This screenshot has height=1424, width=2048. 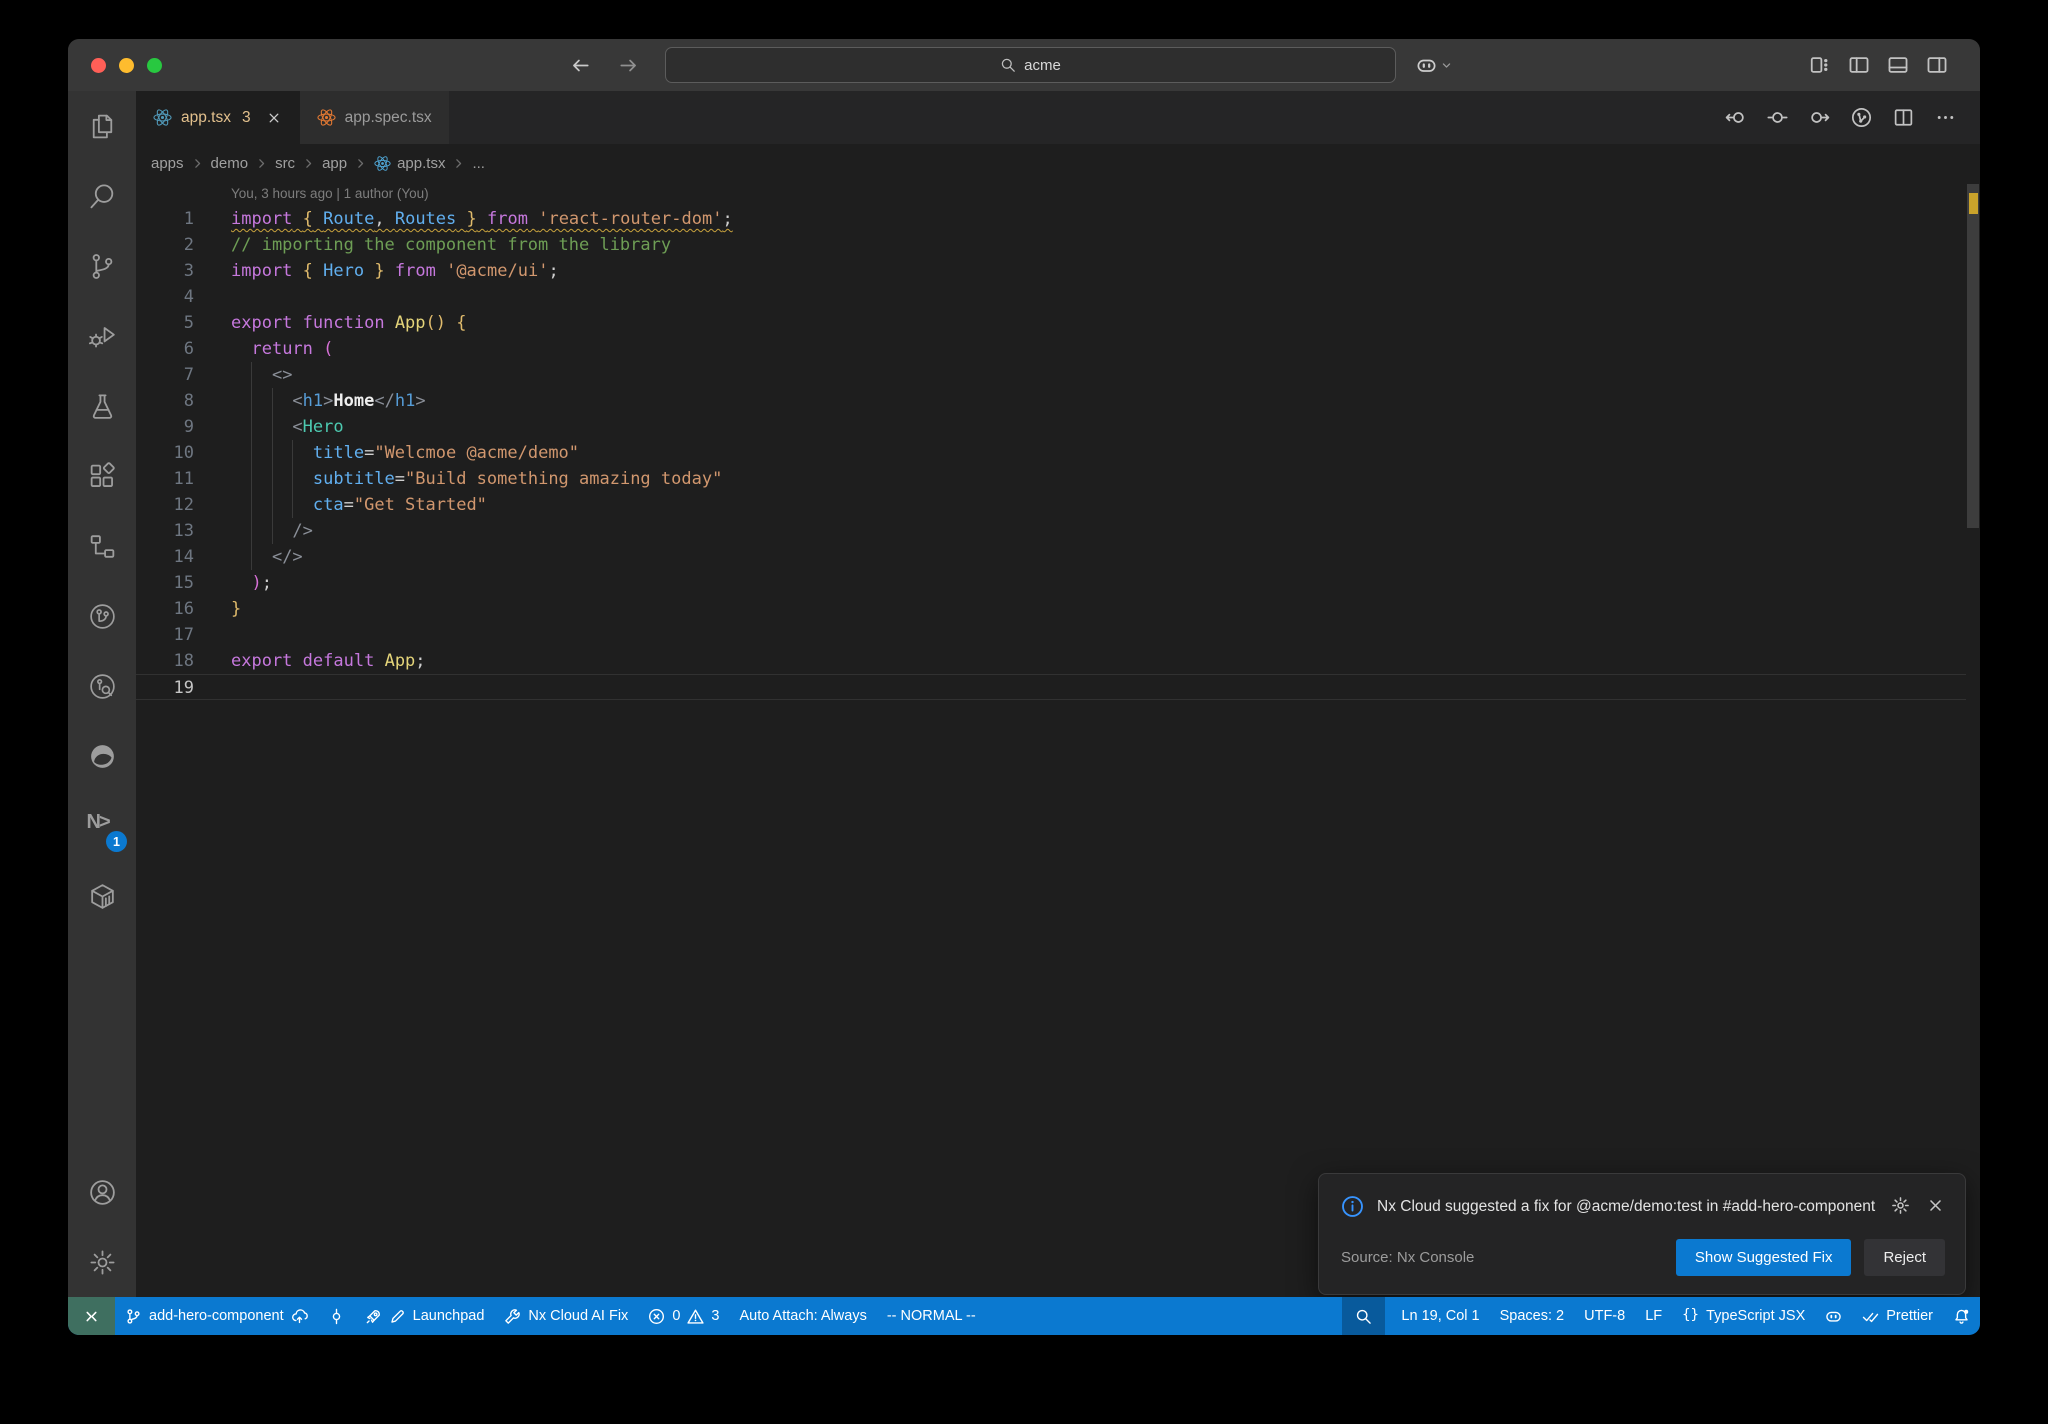 I want to click on activity-badge: 1, so click(x=116, y=841).